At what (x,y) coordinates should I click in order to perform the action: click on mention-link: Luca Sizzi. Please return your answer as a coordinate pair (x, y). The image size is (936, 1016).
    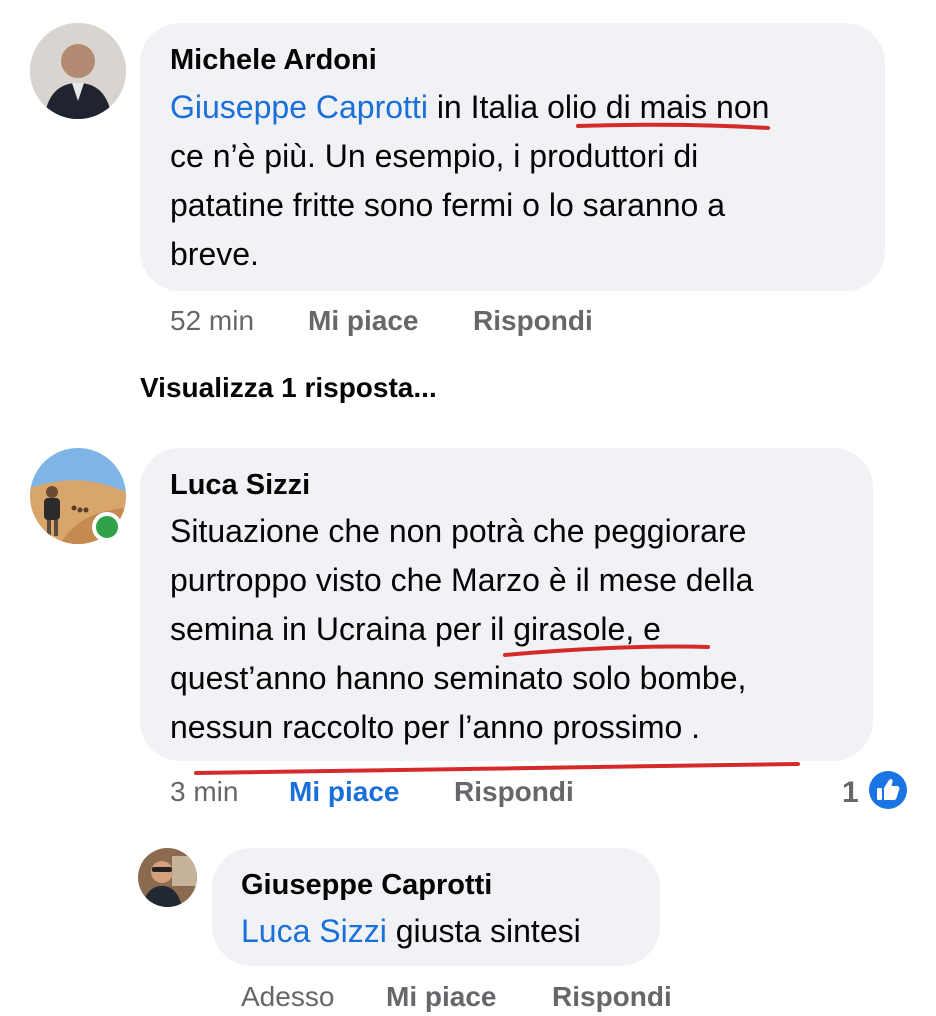
    Looking at the image, I should click on (314, 931).